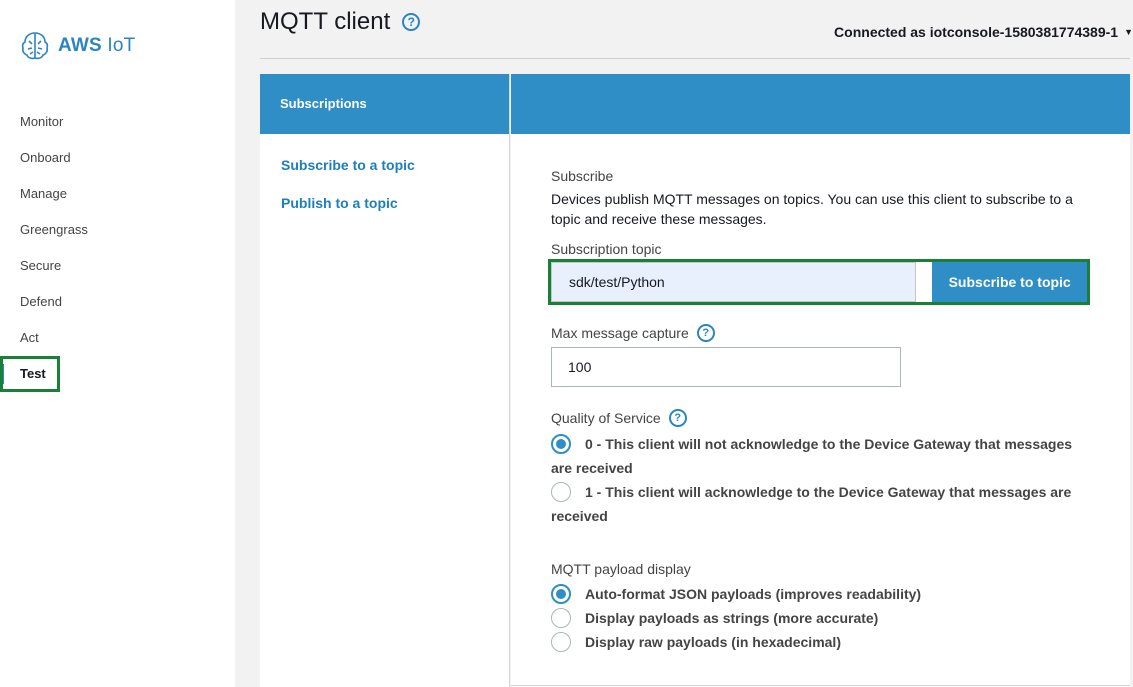 Image resolution: width=1133 pixels, height=687 pixels. Describe the element at coordinates (976, 32) in the screenshot. I see `connection-label: Connected as iotconsole-1580381774389-1` at that location.